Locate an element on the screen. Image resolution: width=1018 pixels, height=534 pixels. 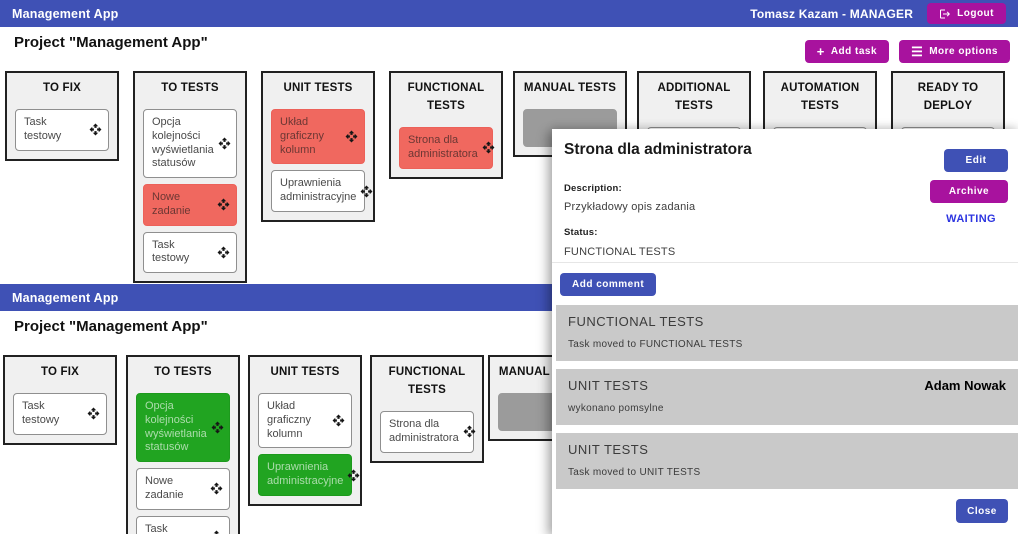
add-task-button: + Add task is located at coordinates (847, 51).